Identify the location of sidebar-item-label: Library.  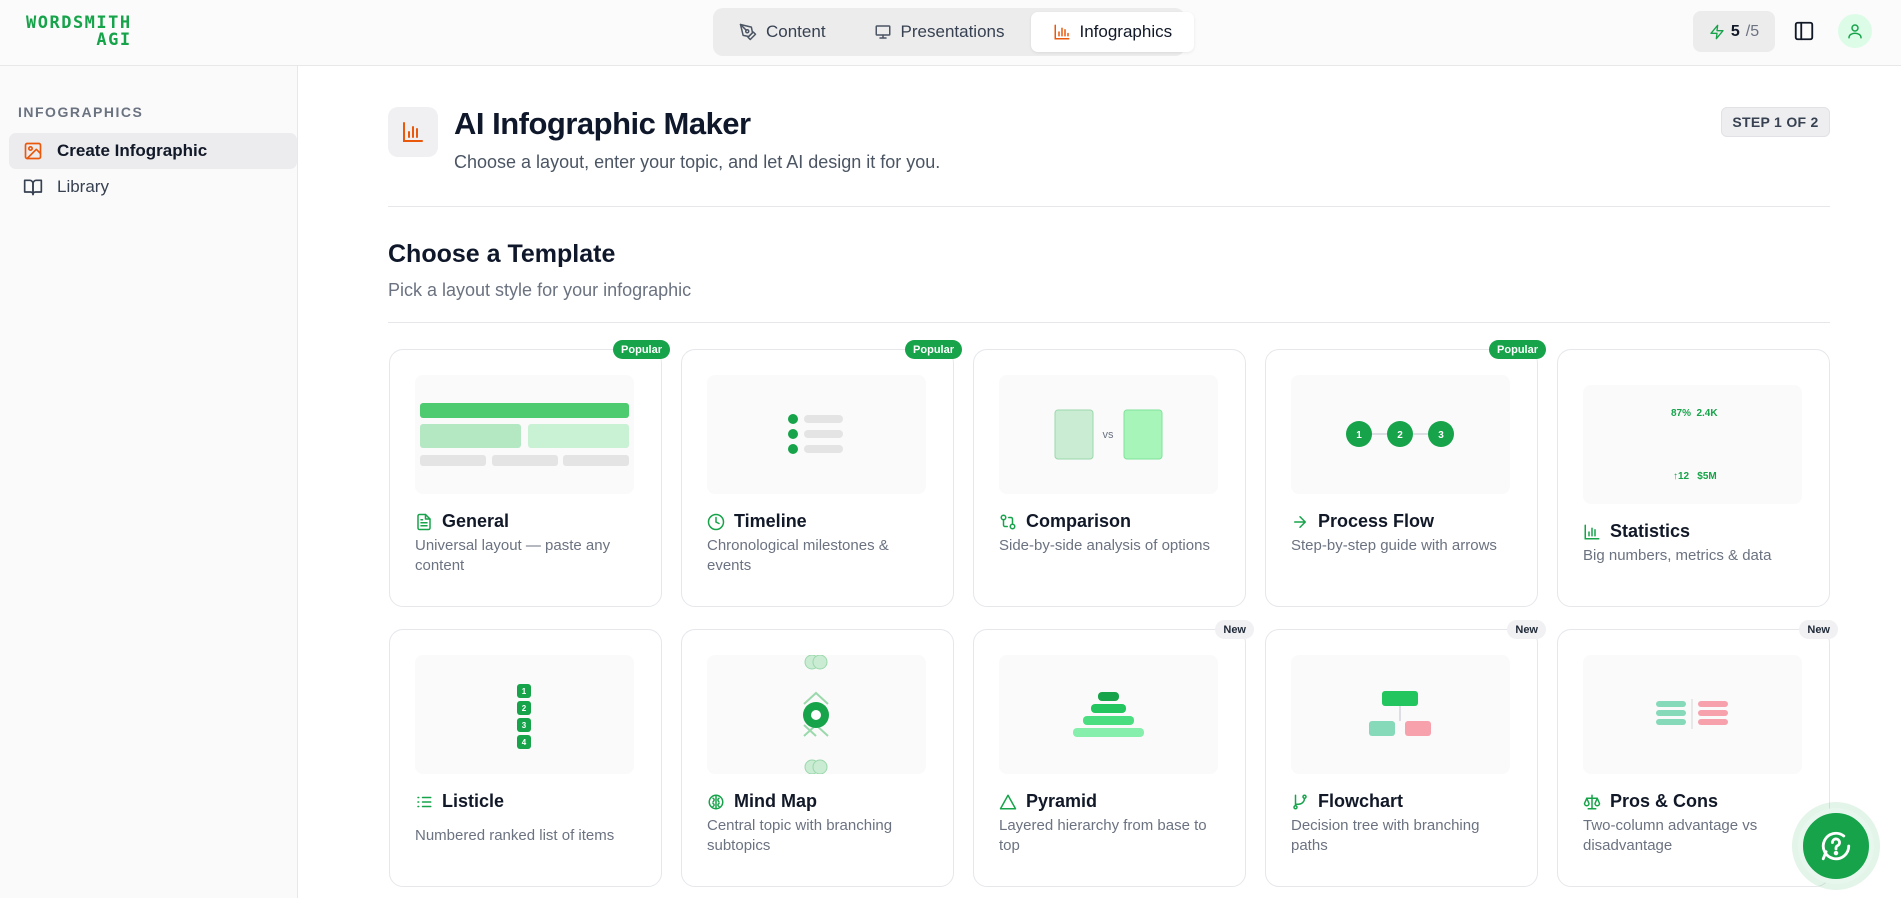
(83, 186).